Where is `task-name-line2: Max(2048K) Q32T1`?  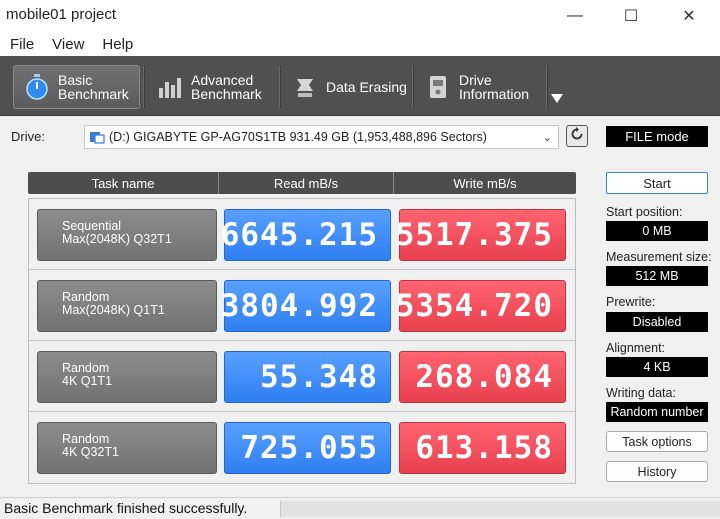 task-name-line2: Max(2048K) Q32T1 is located at coordinates (117, 239).